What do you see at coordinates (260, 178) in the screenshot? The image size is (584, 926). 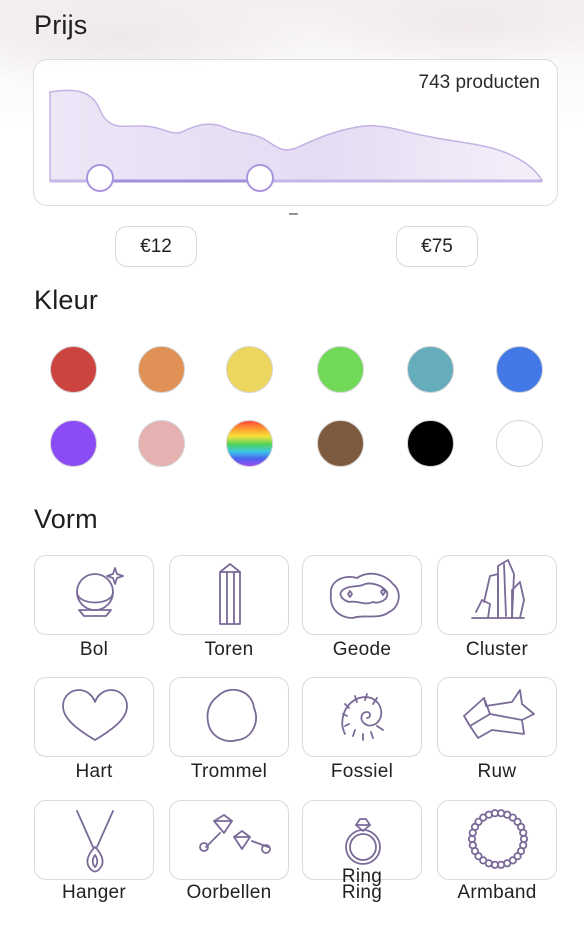 I see `range-handle-max` at bounding box center [260, 178].